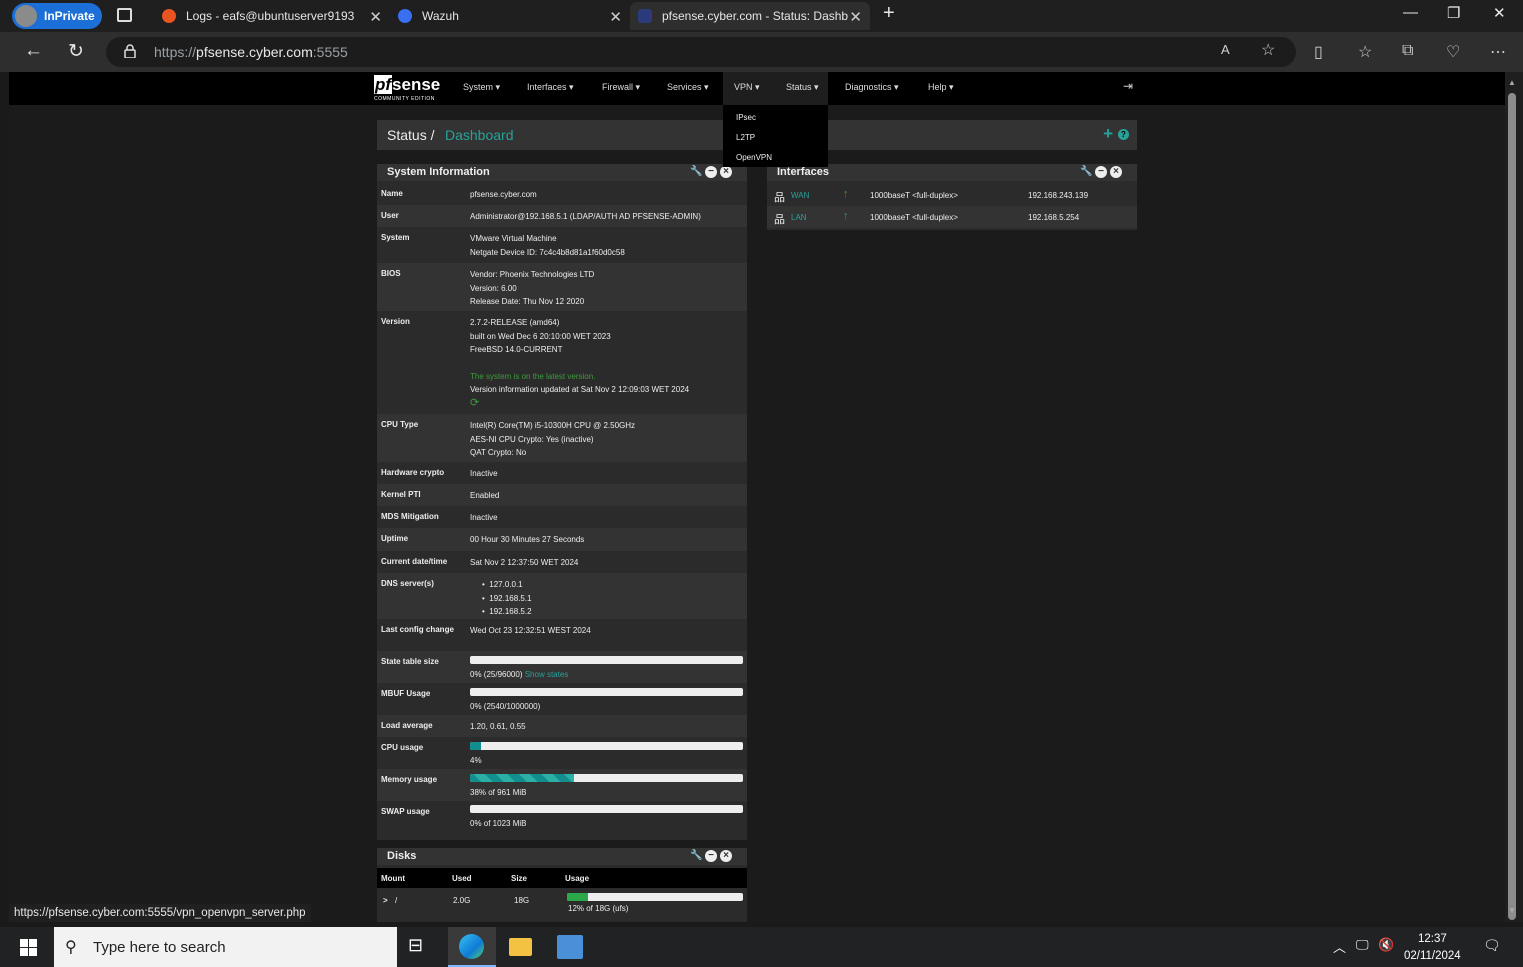 This screenshot has width=1523, height=967. I want to click on panel-controls: 🔧 − ×, so click(711, 856).